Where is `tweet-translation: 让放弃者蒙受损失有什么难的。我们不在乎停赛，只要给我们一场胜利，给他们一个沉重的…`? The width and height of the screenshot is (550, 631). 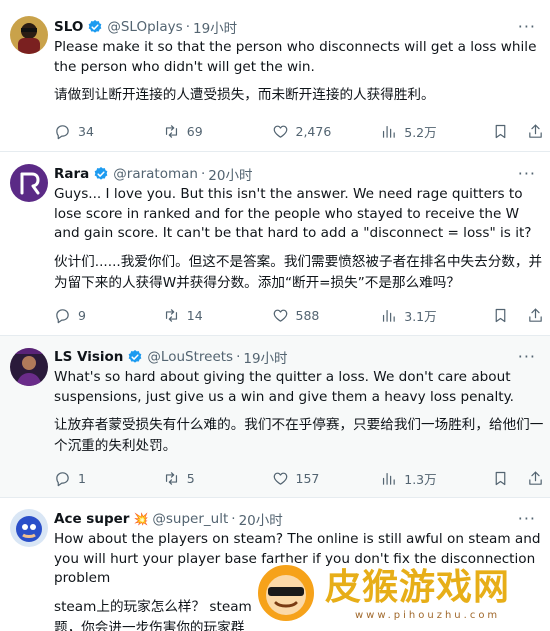 tweet-translation: 让放弃者蒙受损失有什么难的。我们不在乎停赛，只要给我们一场胜利，给他们一个沉重的… is located at coordinates (299, 435).